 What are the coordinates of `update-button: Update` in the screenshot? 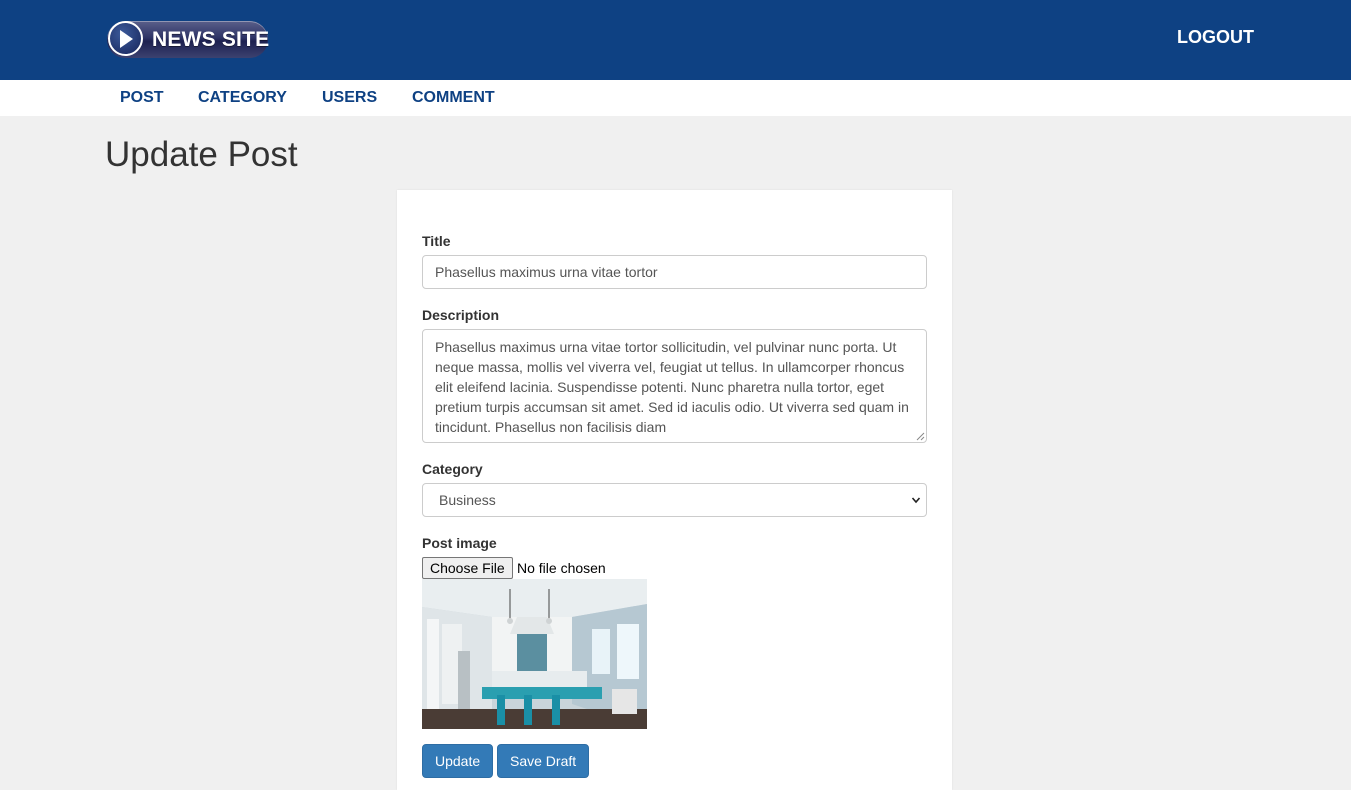 It's located at (458, 761).